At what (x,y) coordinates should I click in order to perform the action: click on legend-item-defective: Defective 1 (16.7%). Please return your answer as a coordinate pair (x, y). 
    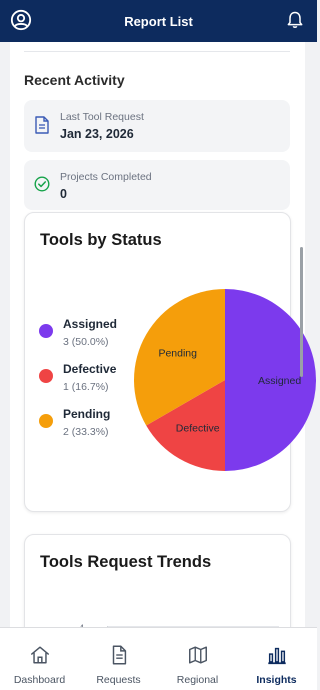
    Looking at the image, I should click on (84, 384).